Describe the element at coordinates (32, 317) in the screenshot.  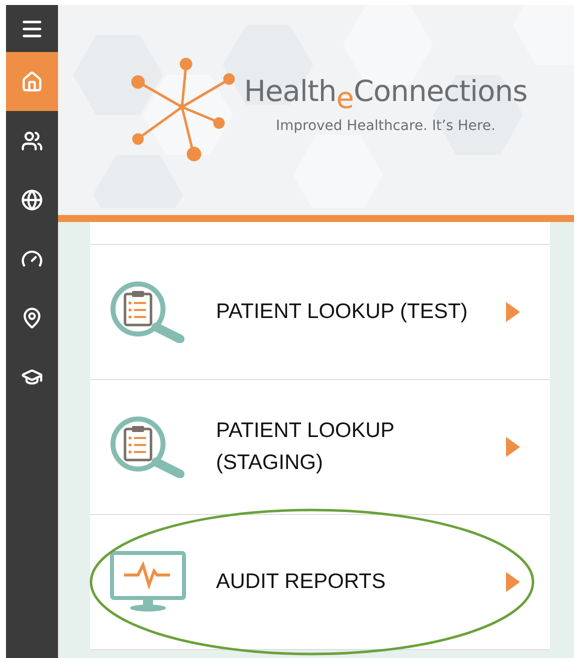
I see `map-pin-icon` at that location.